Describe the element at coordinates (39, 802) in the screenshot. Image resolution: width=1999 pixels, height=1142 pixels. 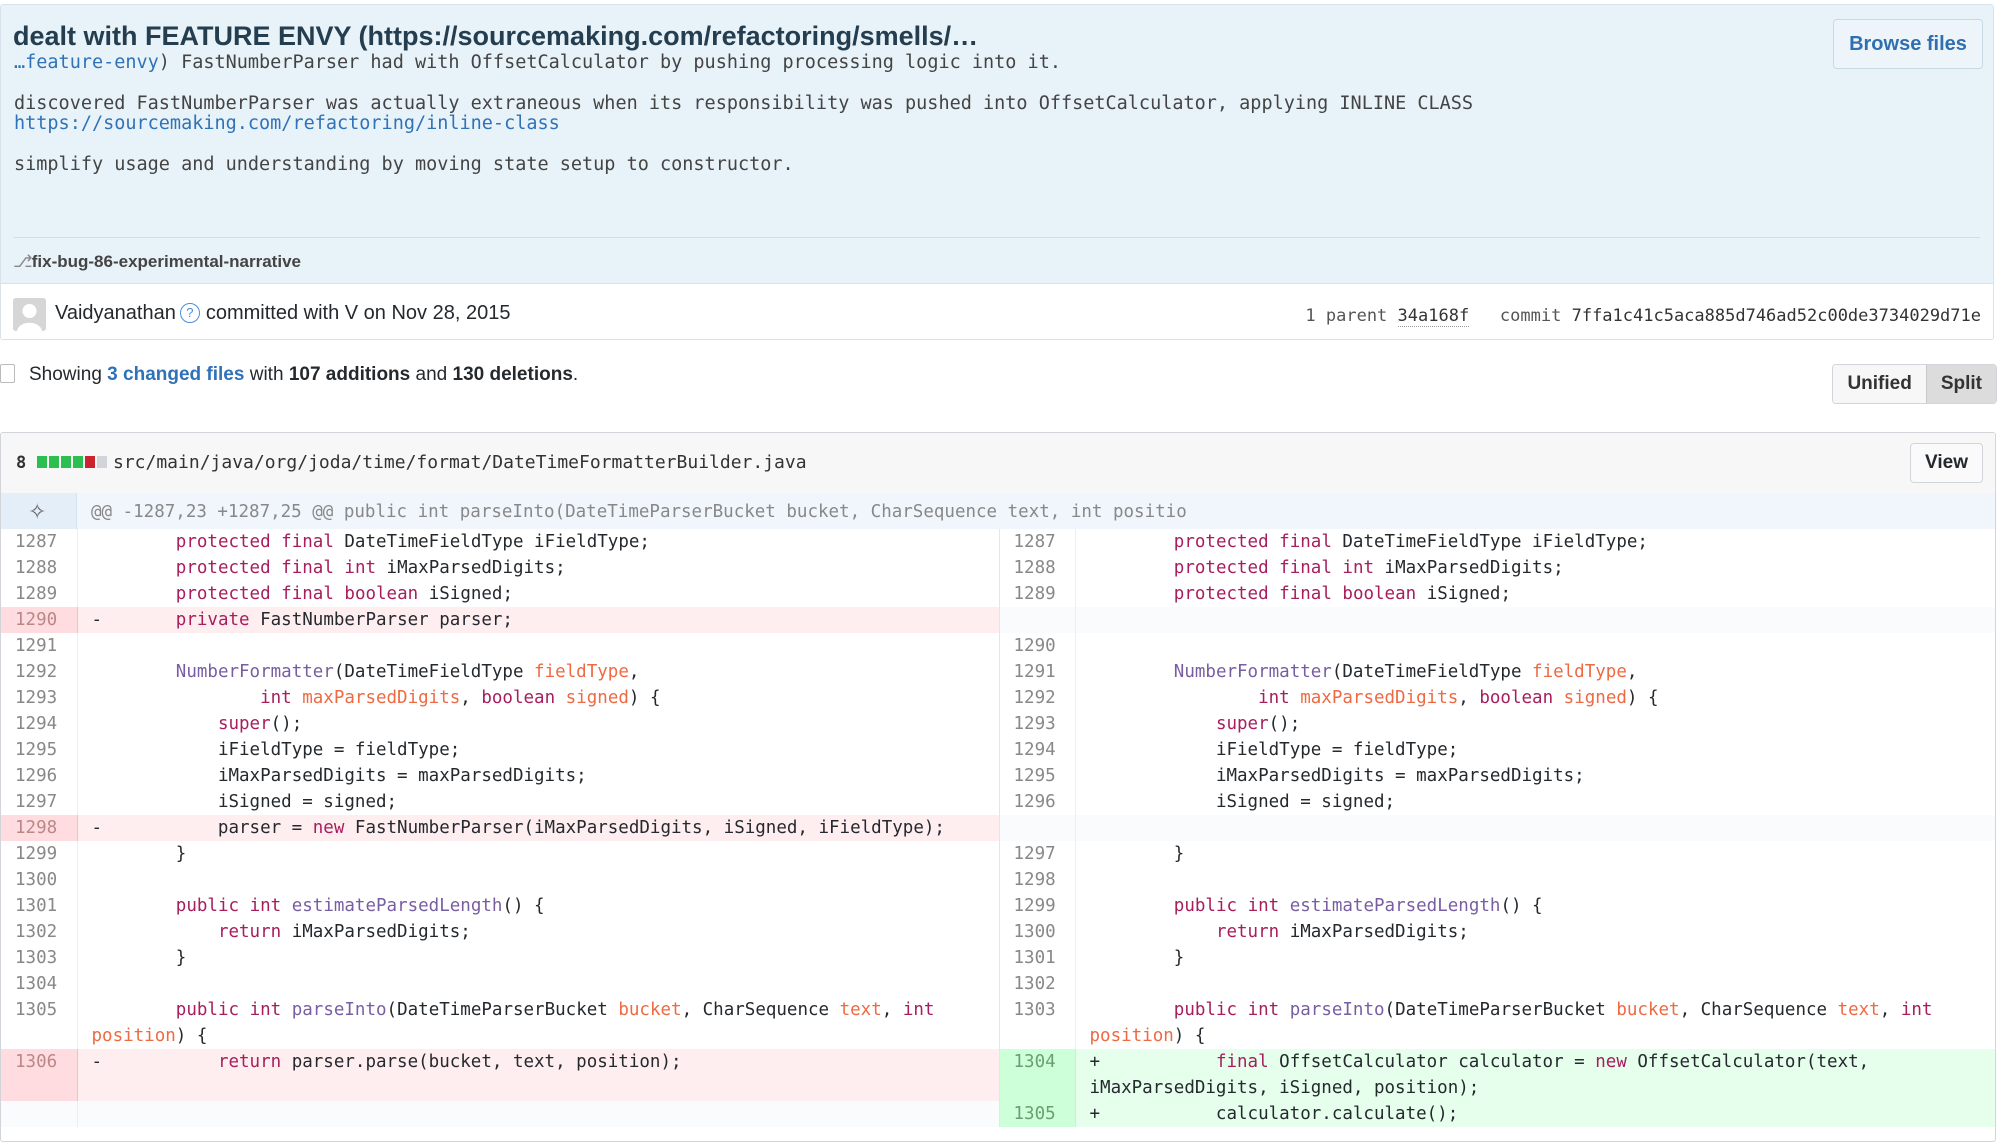
I see `old-line-number: 1297` at that location.